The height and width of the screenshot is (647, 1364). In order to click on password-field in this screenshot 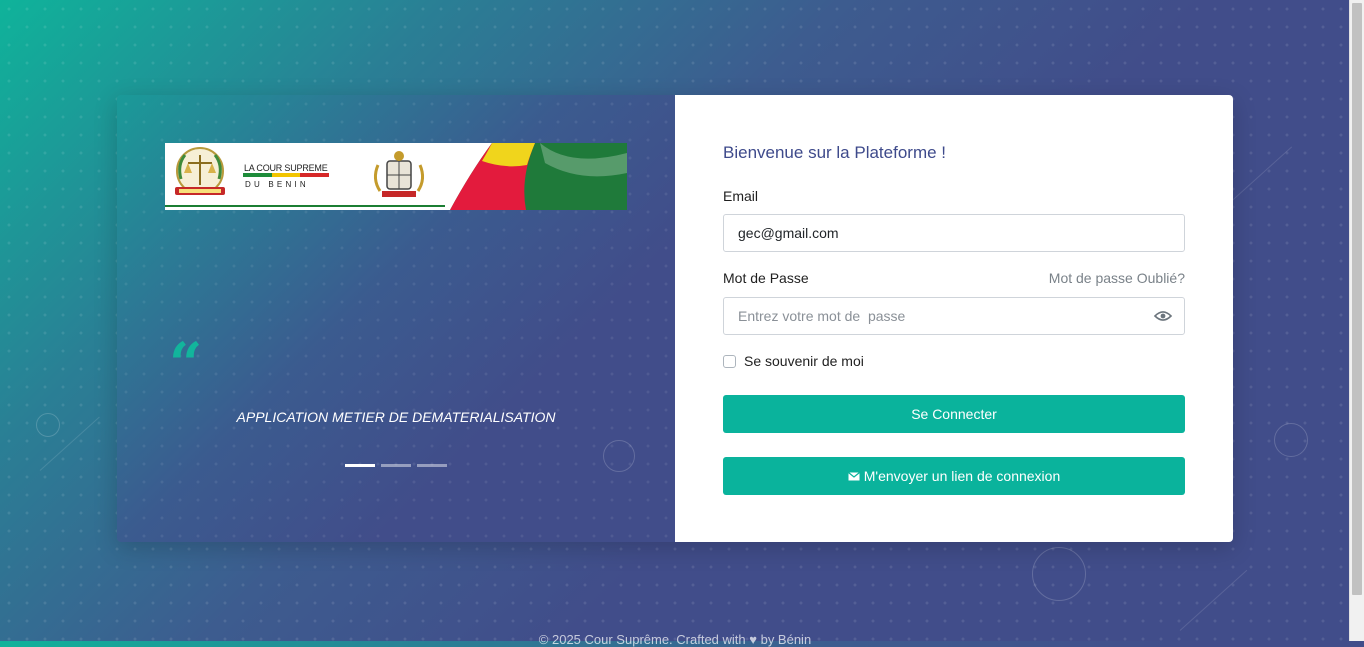, I will do `click(954, 316)`.